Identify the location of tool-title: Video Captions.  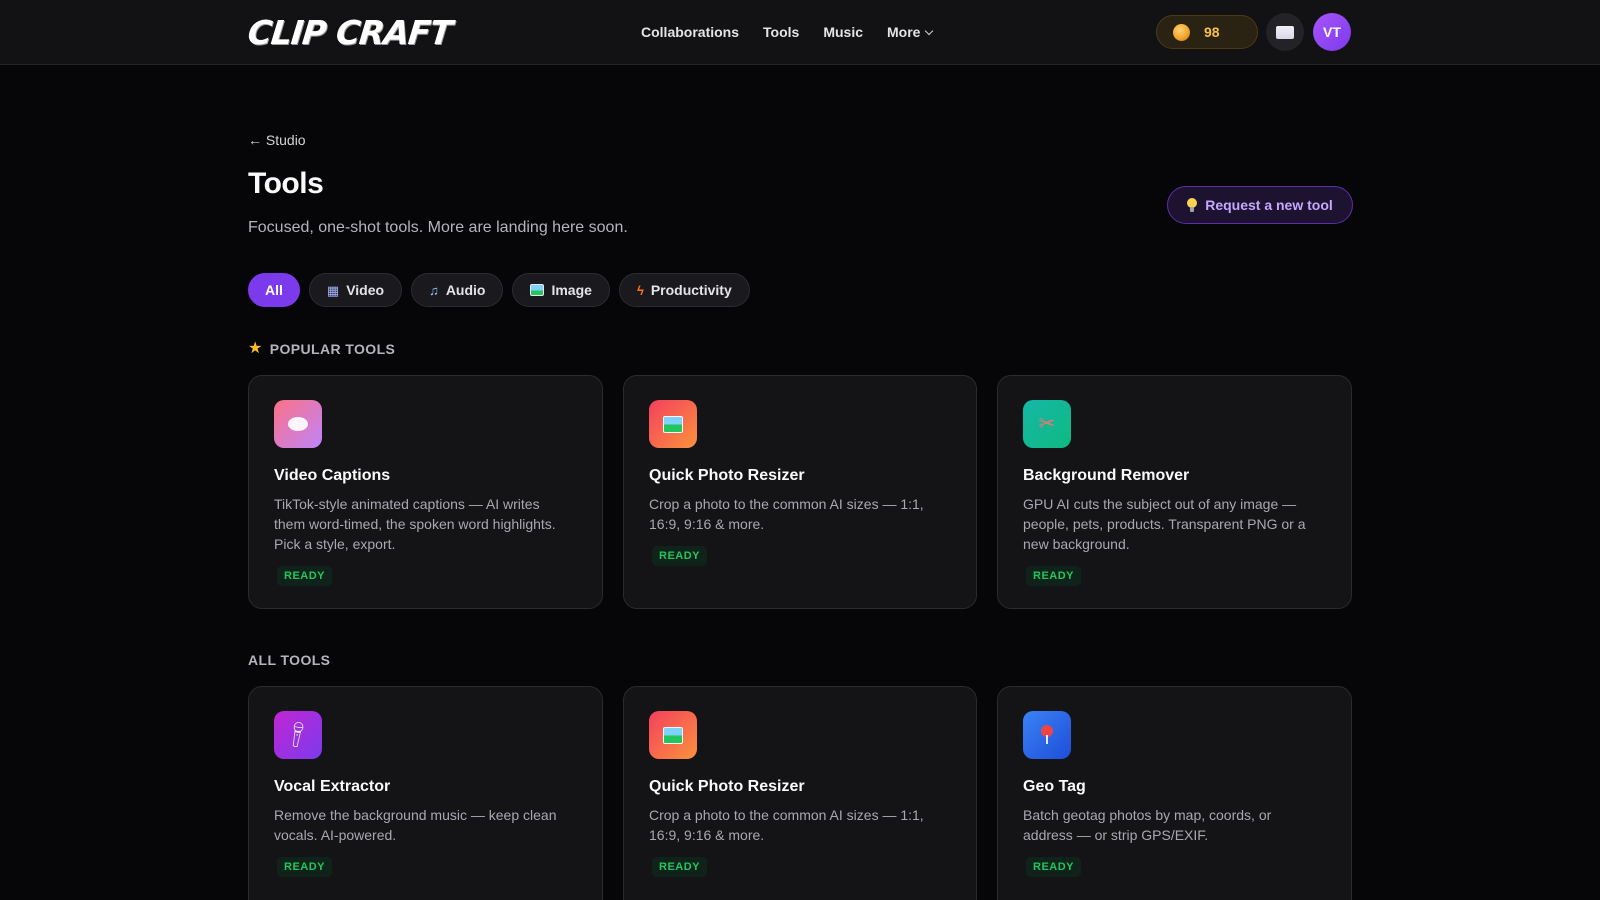
(332, 475).